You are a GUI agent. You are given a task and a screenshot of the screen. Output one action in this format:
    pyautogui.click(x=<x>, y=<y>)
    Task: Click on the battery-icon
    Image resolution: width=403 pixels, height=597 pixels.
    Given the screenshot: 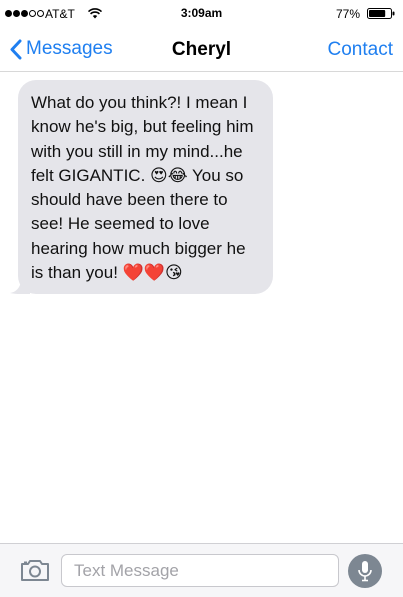 What is the action you would take?
    pyautogui.click(x=381, y=13)
    